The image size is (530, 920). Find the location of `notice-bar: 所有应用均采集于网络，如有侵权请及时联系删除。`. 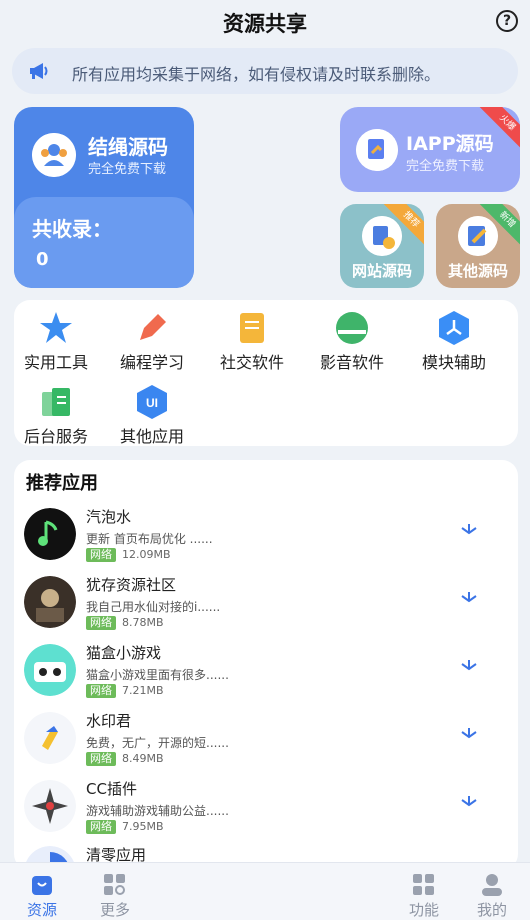

notice-bar: 所有应用均采集于网络，如有侵权请及时联系删除。 is located at coordinates (265, 71).